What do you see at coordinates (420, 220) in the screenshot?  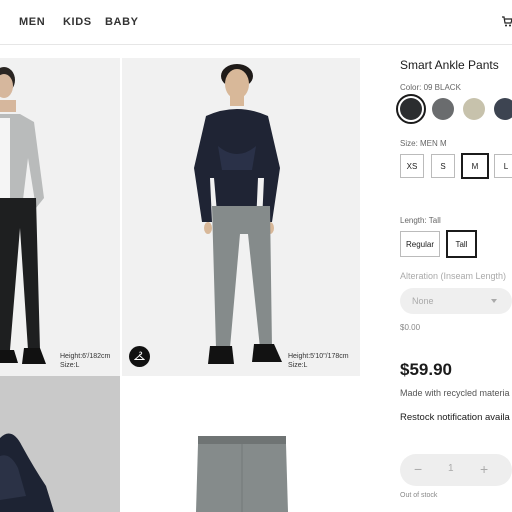 I see `length-label: Length: Tall` at bounding box center [420, 220].